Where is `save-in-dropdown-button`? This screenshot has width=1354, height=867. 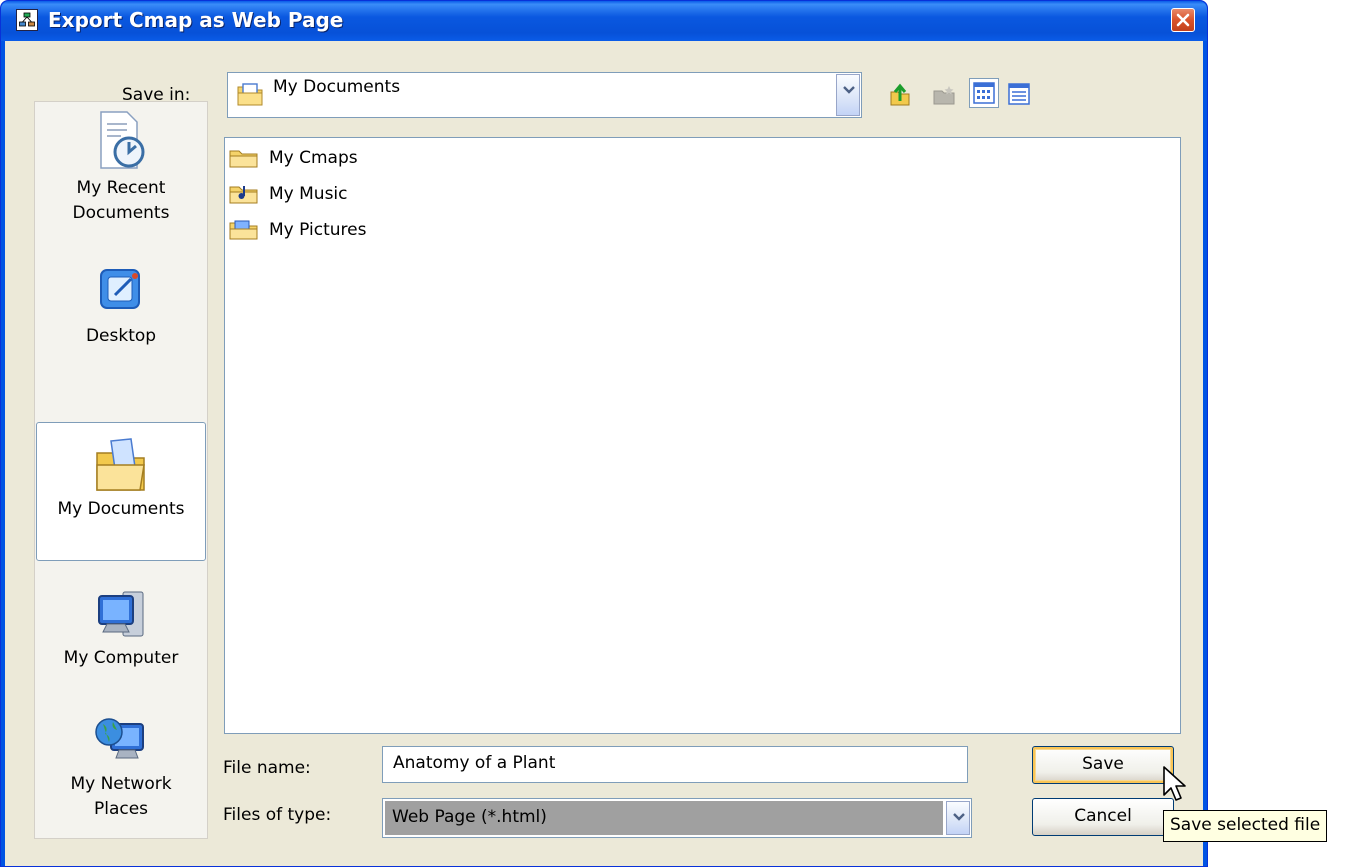 save-in-dropdown-button is located at coordinates (848, 95).